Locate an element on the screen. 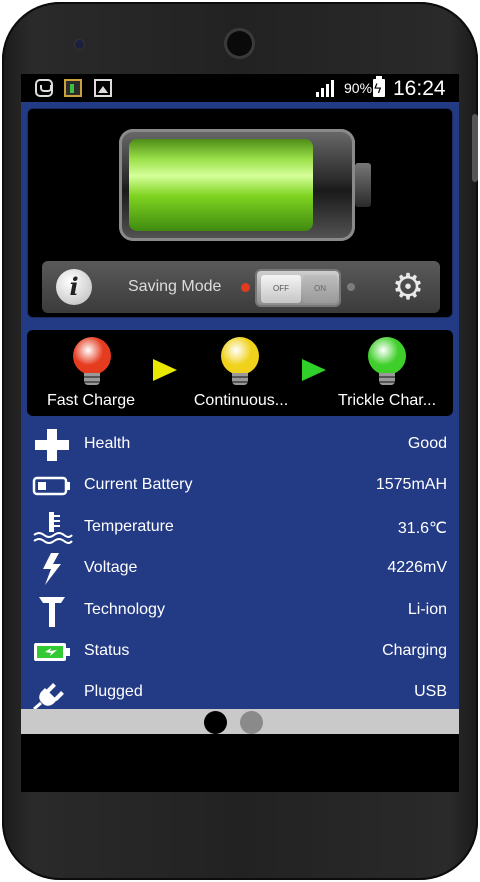 This screenshot has height=882, width=480. info-value: 1575mAH is located at coordinates (411, 484).